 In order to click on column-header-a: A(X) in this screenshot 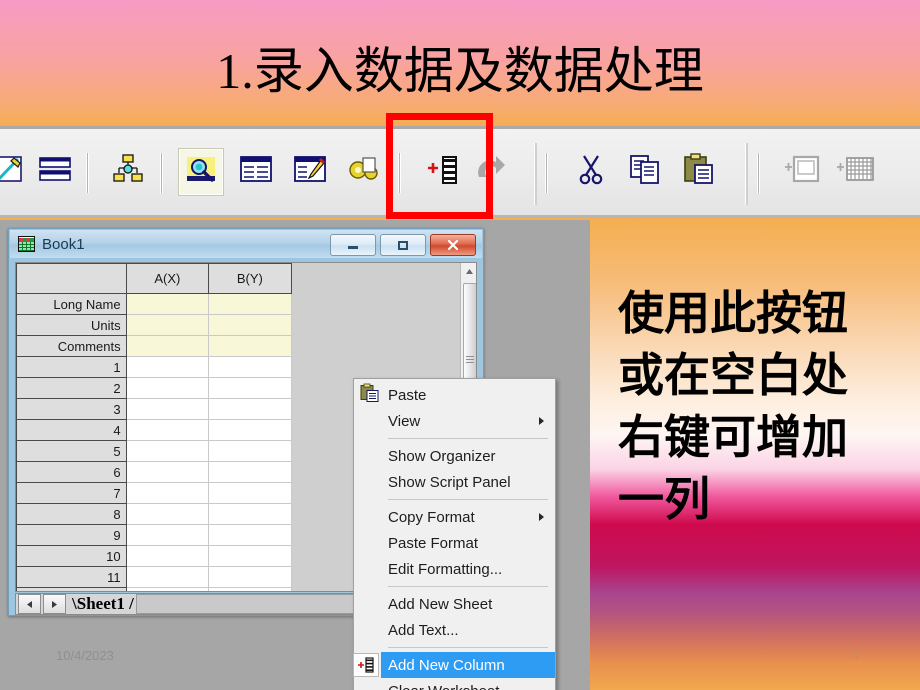, I will do `click(167, 278)`.